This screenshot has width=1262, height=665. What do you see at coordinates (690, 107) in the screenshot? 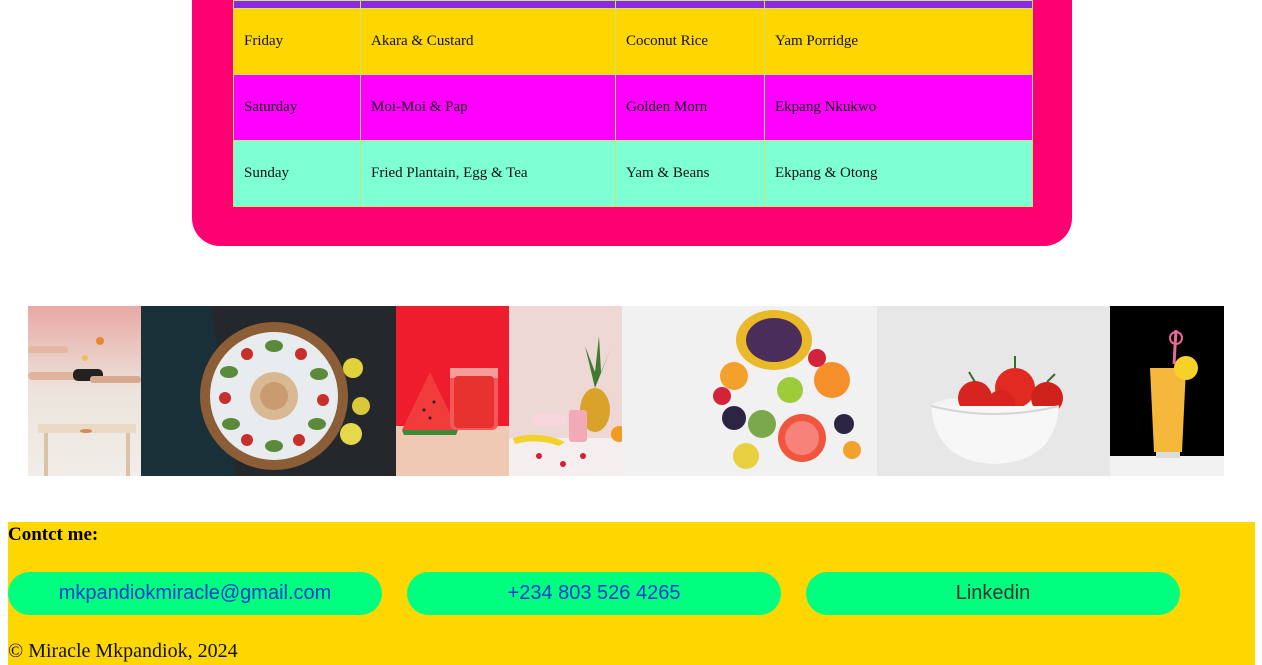
I see `lunch-cell: Golden Morn` at bounding box center [690, 107].